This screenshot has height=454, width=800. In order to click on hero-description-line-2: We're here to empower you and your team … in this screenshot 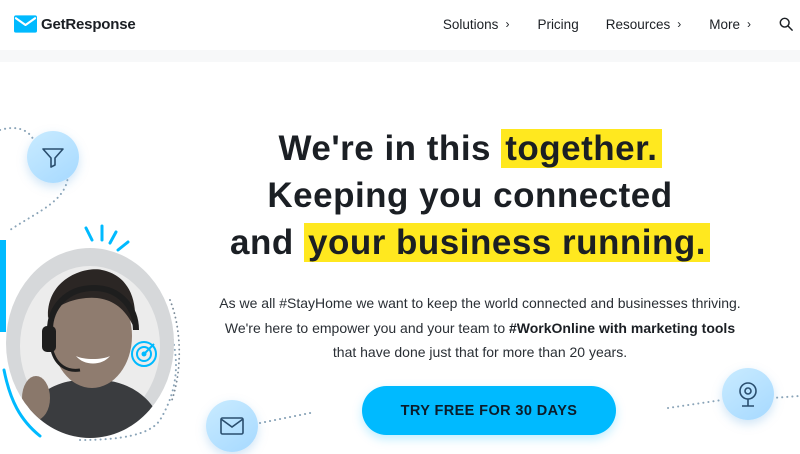, I will do `click(480, 328)`.